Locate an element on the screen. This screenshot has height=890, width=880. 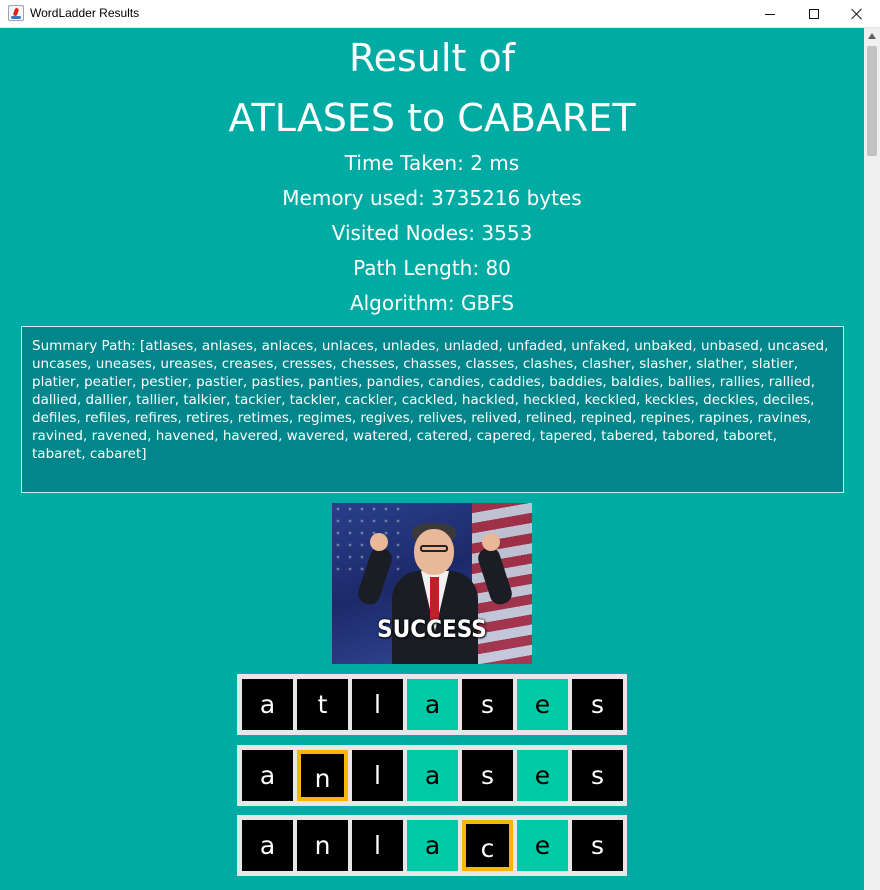
left-fist is located at coordinates (379, 542).